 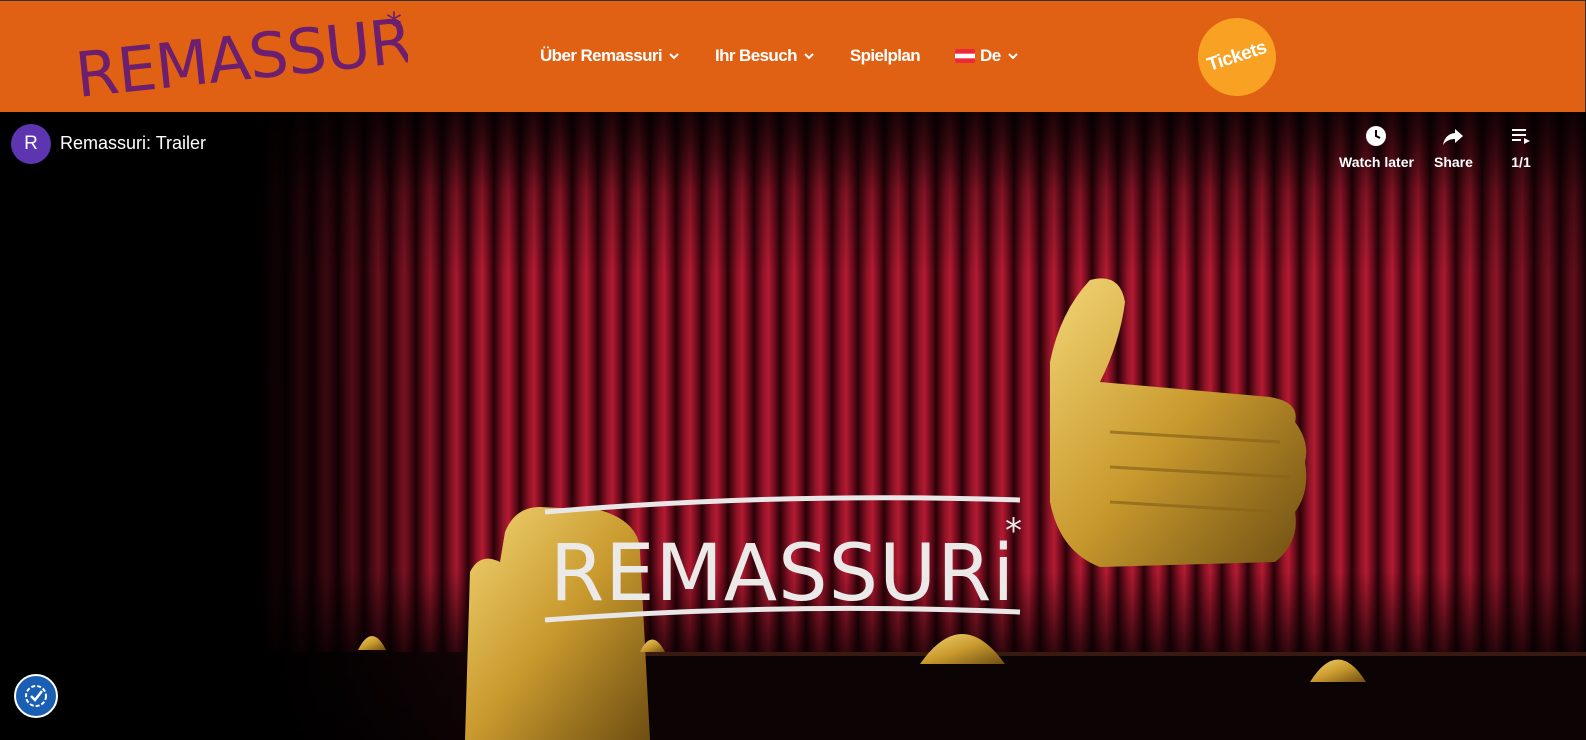 I want to click on nav-item-spielplan: Spielplan, so click(x=885, y=56).